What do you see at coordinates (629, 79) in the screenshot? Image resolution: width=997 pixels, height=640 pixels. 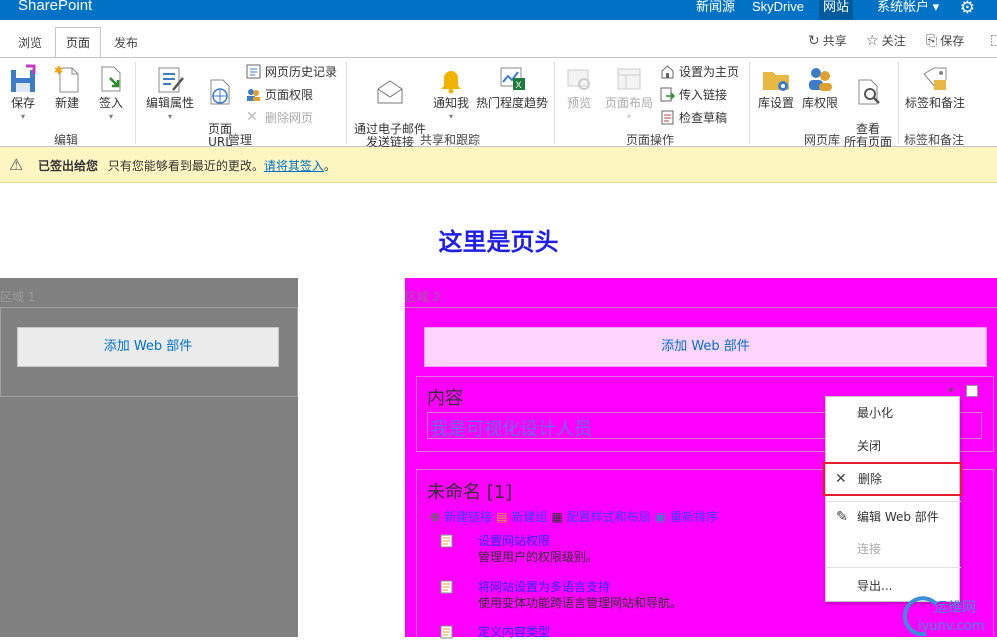 I see `layout-icon` at bounding box center [629, 79].